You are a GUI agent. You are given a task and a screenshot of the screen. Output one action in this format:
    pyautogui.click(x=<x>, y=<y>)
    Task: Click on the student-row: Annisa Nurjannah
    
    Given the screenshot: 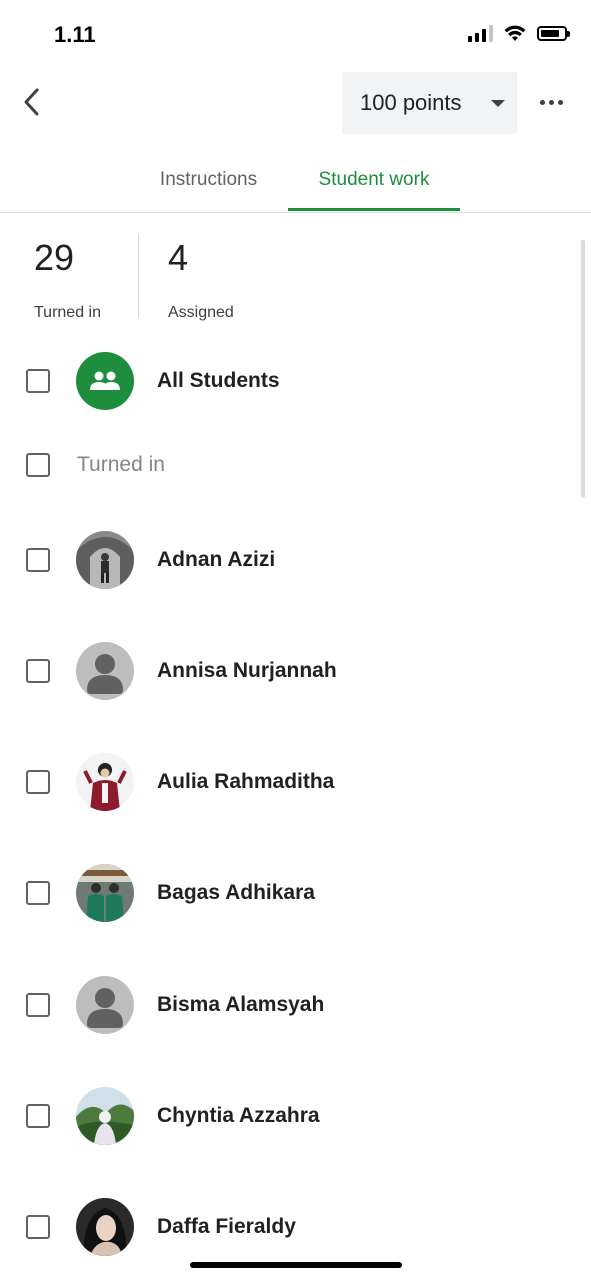 What is the action you would take?
    pyautogui.click(x=280, y=671)
    